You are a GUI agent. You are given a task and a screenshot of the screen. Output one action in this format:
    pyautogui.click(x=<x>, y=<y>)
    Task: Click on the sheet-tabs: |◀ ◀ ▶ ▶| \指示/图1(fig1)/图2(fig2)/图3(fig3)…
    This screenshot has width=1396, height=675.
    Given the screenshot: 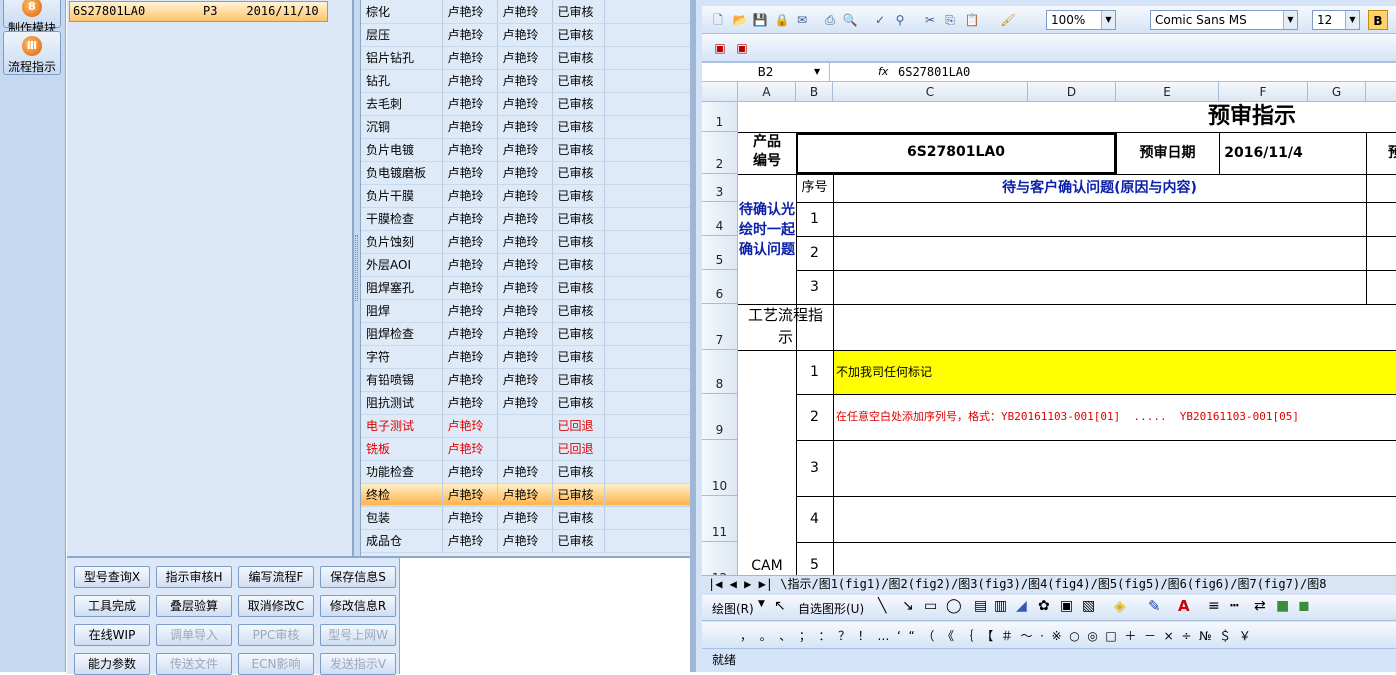 What is the action you would take?
    pyautogui.click(x=1049, y=584)
    